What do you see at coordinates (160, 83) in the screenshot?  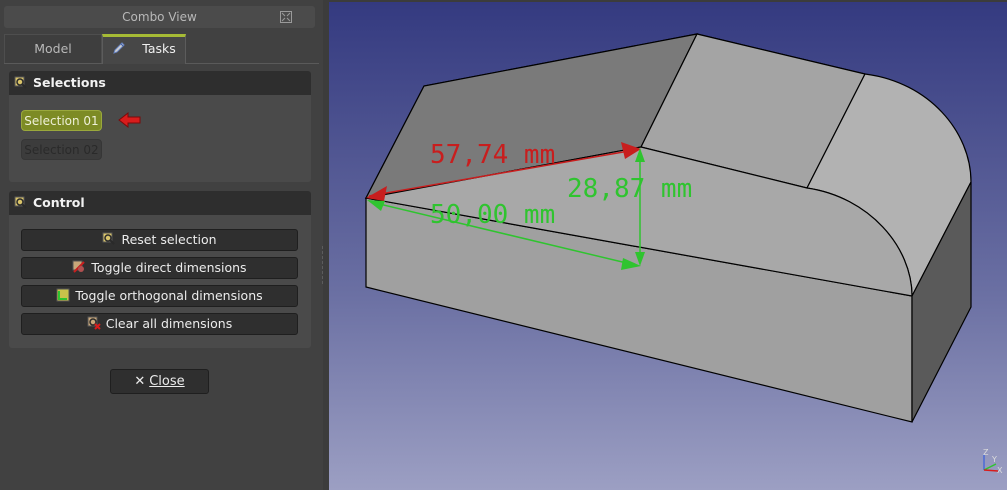 I see `selections-header: Selections` at bounding box center [160, 83].